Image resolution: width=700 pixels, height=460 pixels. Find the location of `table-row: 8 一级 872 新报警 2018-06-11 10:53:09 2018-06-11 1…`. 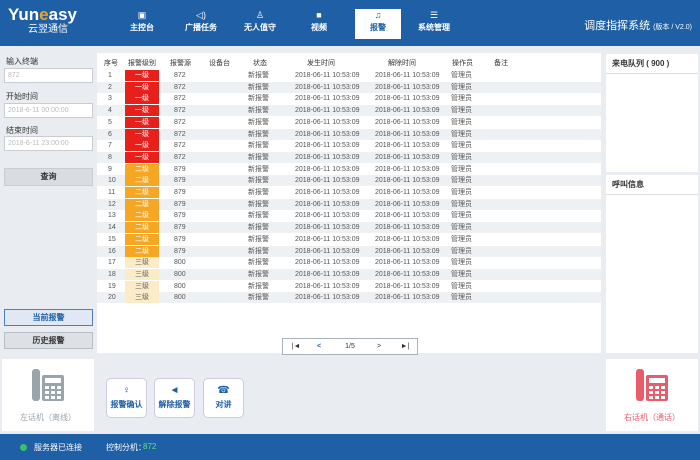

table-row: 8 一级 872 新报警 2018-06-11 10:53:09 2018-06-11 1… is located at coordinates (349, 157).